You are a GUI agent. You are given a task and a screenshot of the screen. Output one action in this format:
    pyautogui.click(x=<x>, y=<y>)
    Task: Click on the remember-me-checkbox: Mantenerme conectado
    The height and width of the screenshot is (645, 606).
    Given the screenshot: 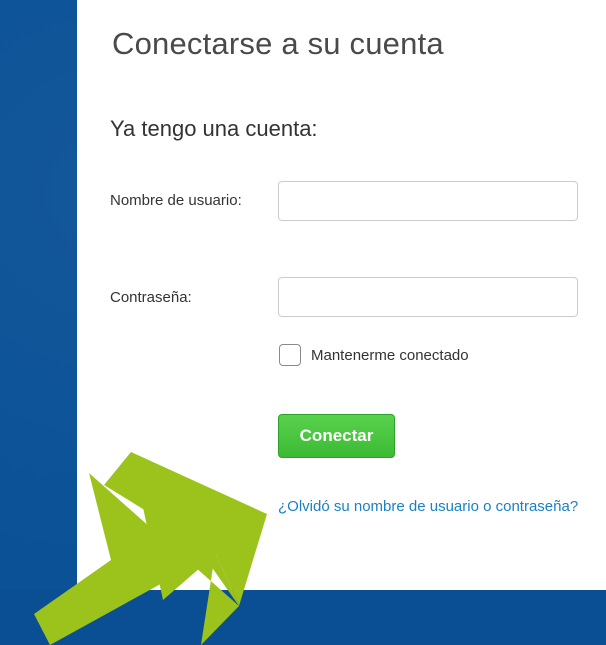 What is the action you would take?
    pyautogui.click(x=373, y=355)
    